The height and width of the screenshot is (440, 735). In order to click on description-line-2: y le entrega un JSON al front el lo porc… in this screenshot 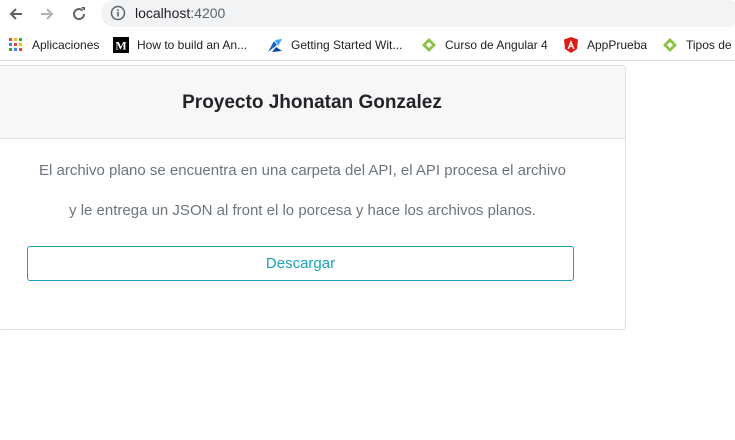, I will do `click(302, 210)`.